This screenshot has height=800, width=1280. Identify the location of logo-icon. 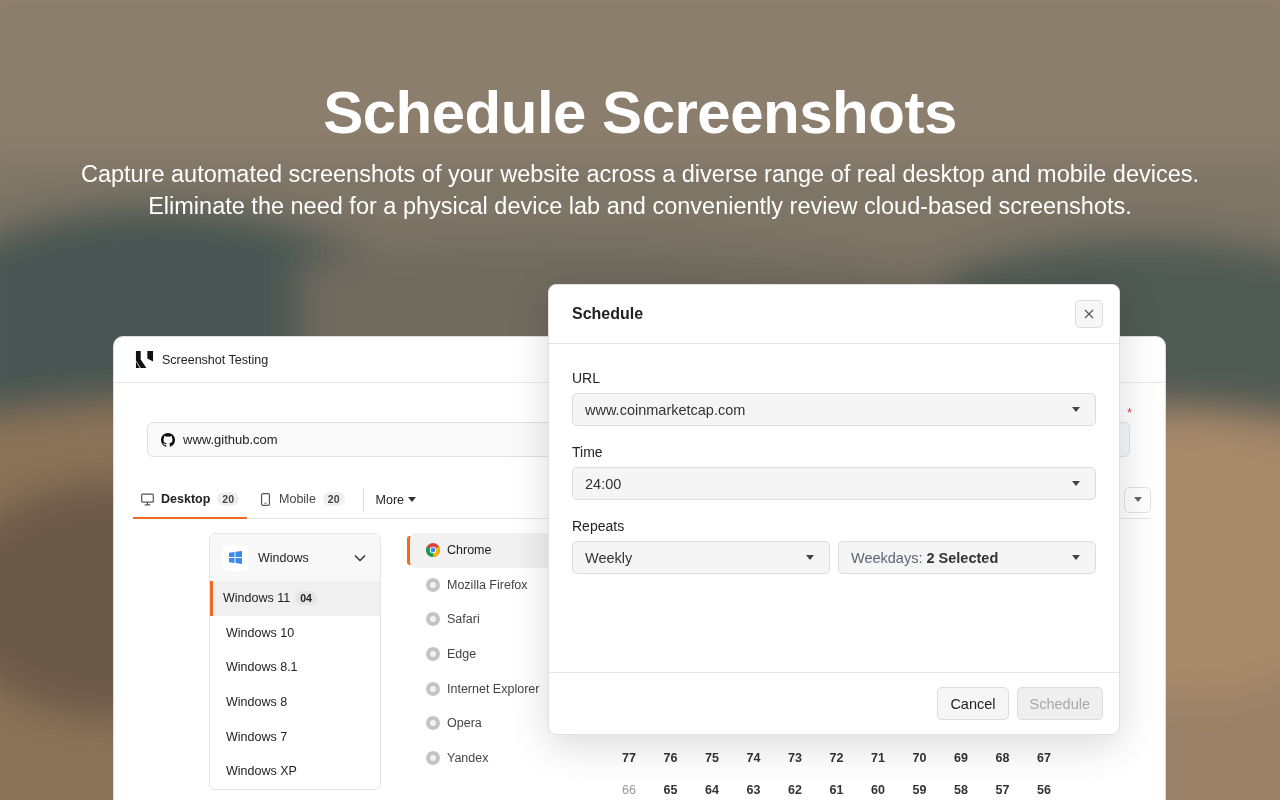
(144, 359).